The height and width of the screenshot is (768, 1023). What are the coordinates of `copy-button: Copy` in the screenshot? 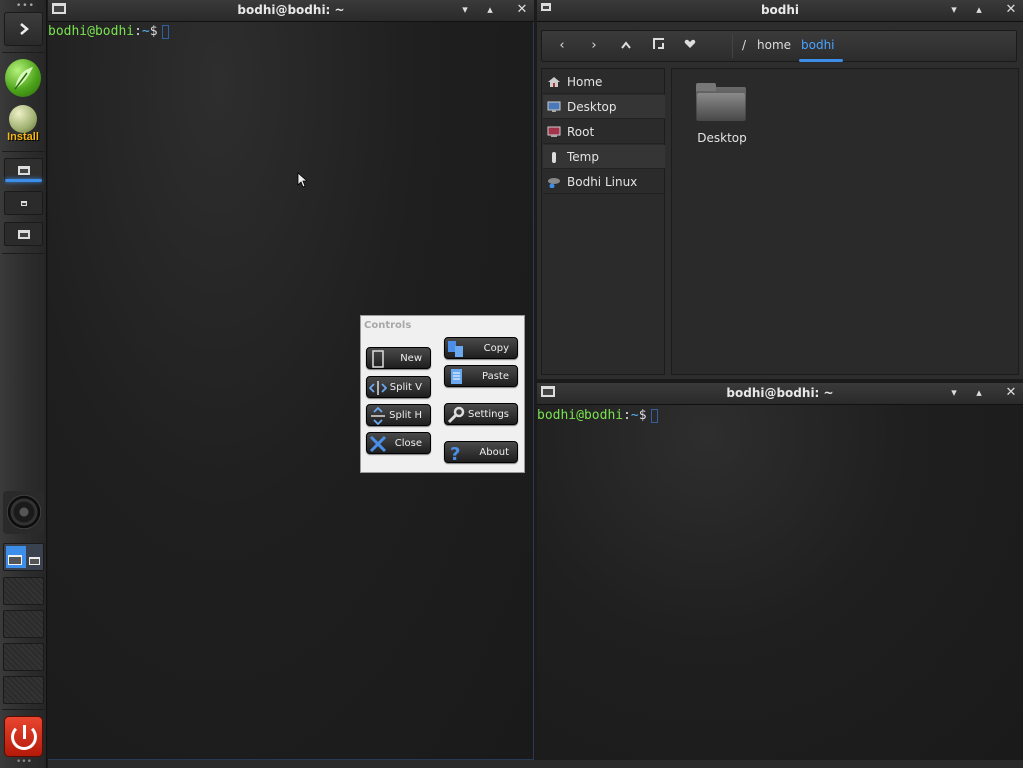 It's located at (481, 348).